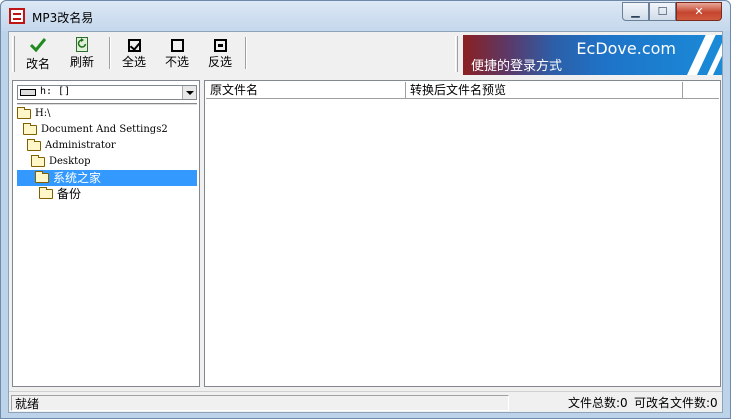 The height and width of the screenshot is (419, 731). Describe the element at coordinates (220, 45) in the screenshot. I see `invert-box-icon` at that location.